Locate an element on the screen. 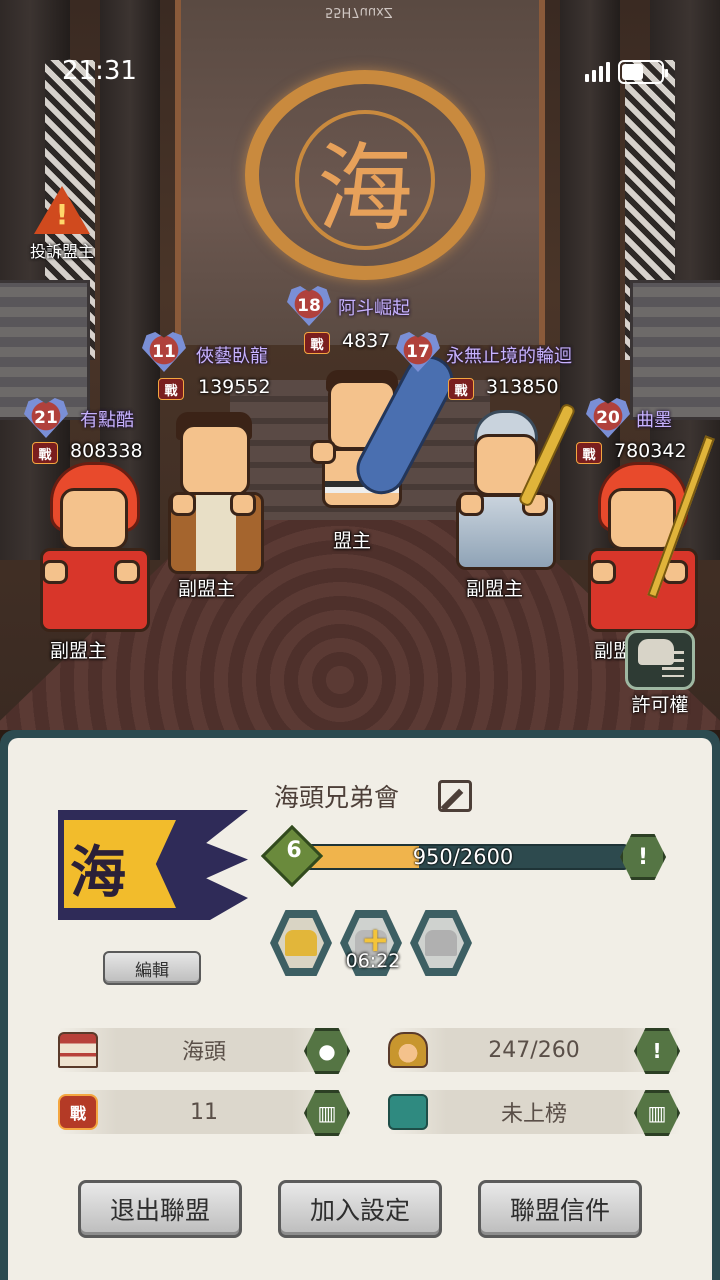  permissions-button: 許可權 is located at coordinates (660, 673).